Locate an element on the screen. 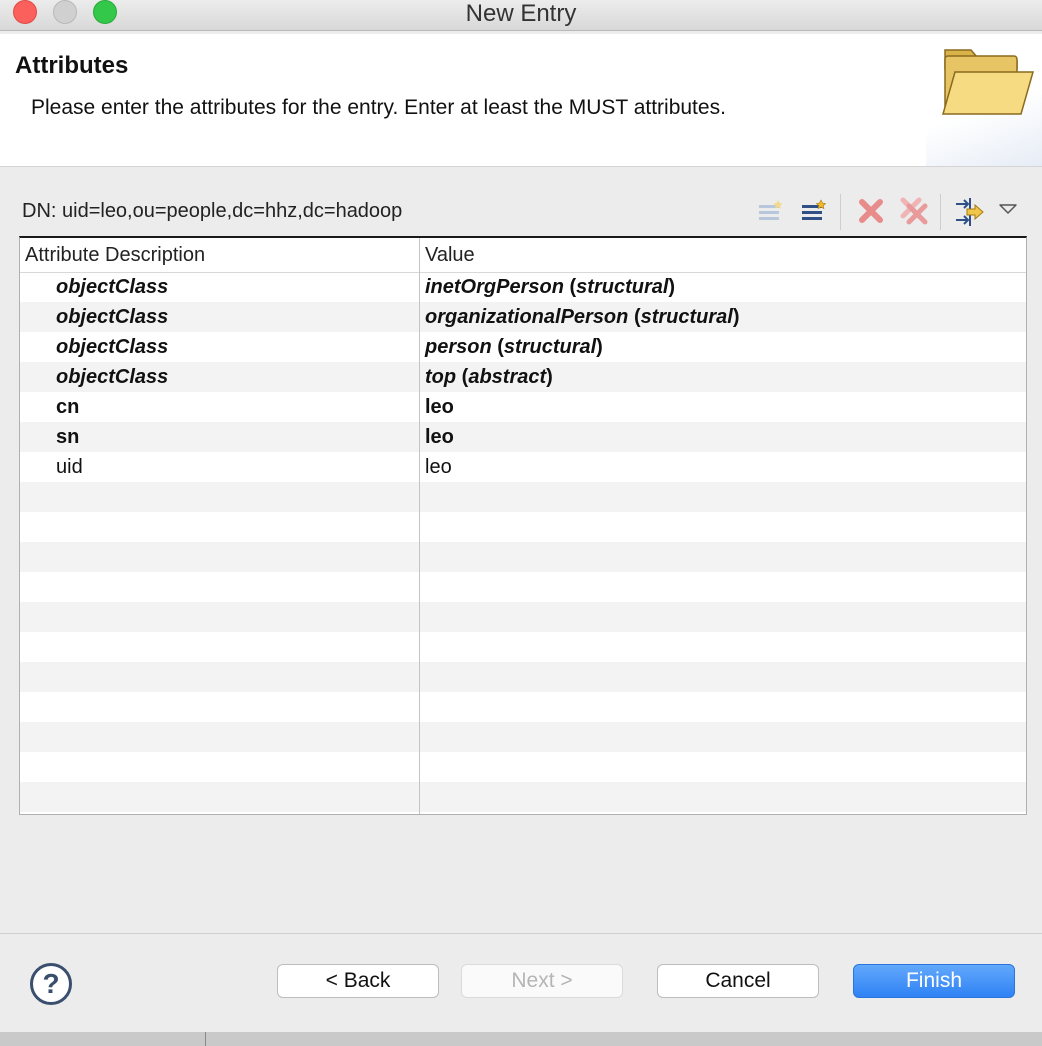 Image resolution: width=1042 pixels, height=1046 pixels. table-row: uid leo is located at coordinates (523, 467).